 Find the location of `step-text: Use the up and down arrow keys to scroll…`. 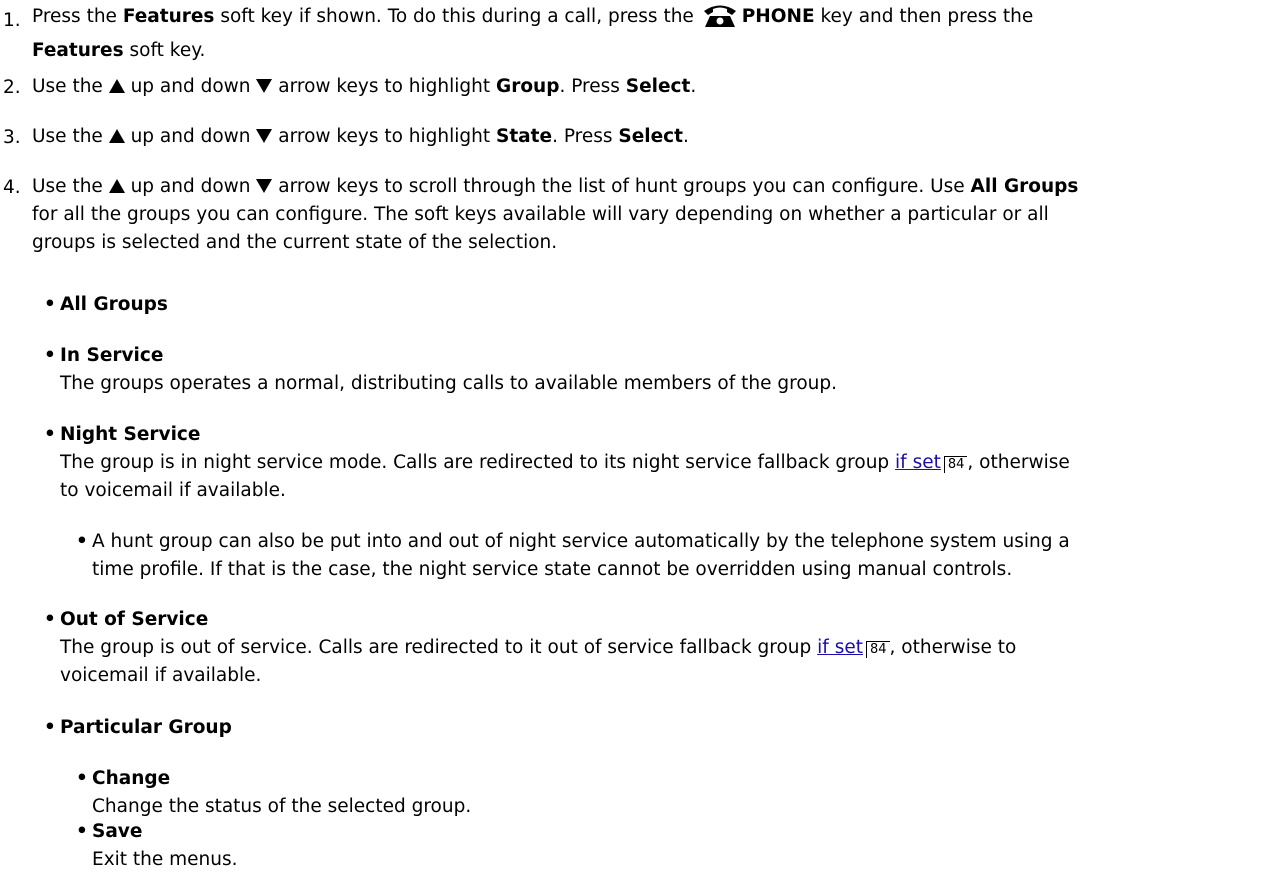

step-text: Use the up and down arrow keys to scroll… is located at coordinates (647, 215).